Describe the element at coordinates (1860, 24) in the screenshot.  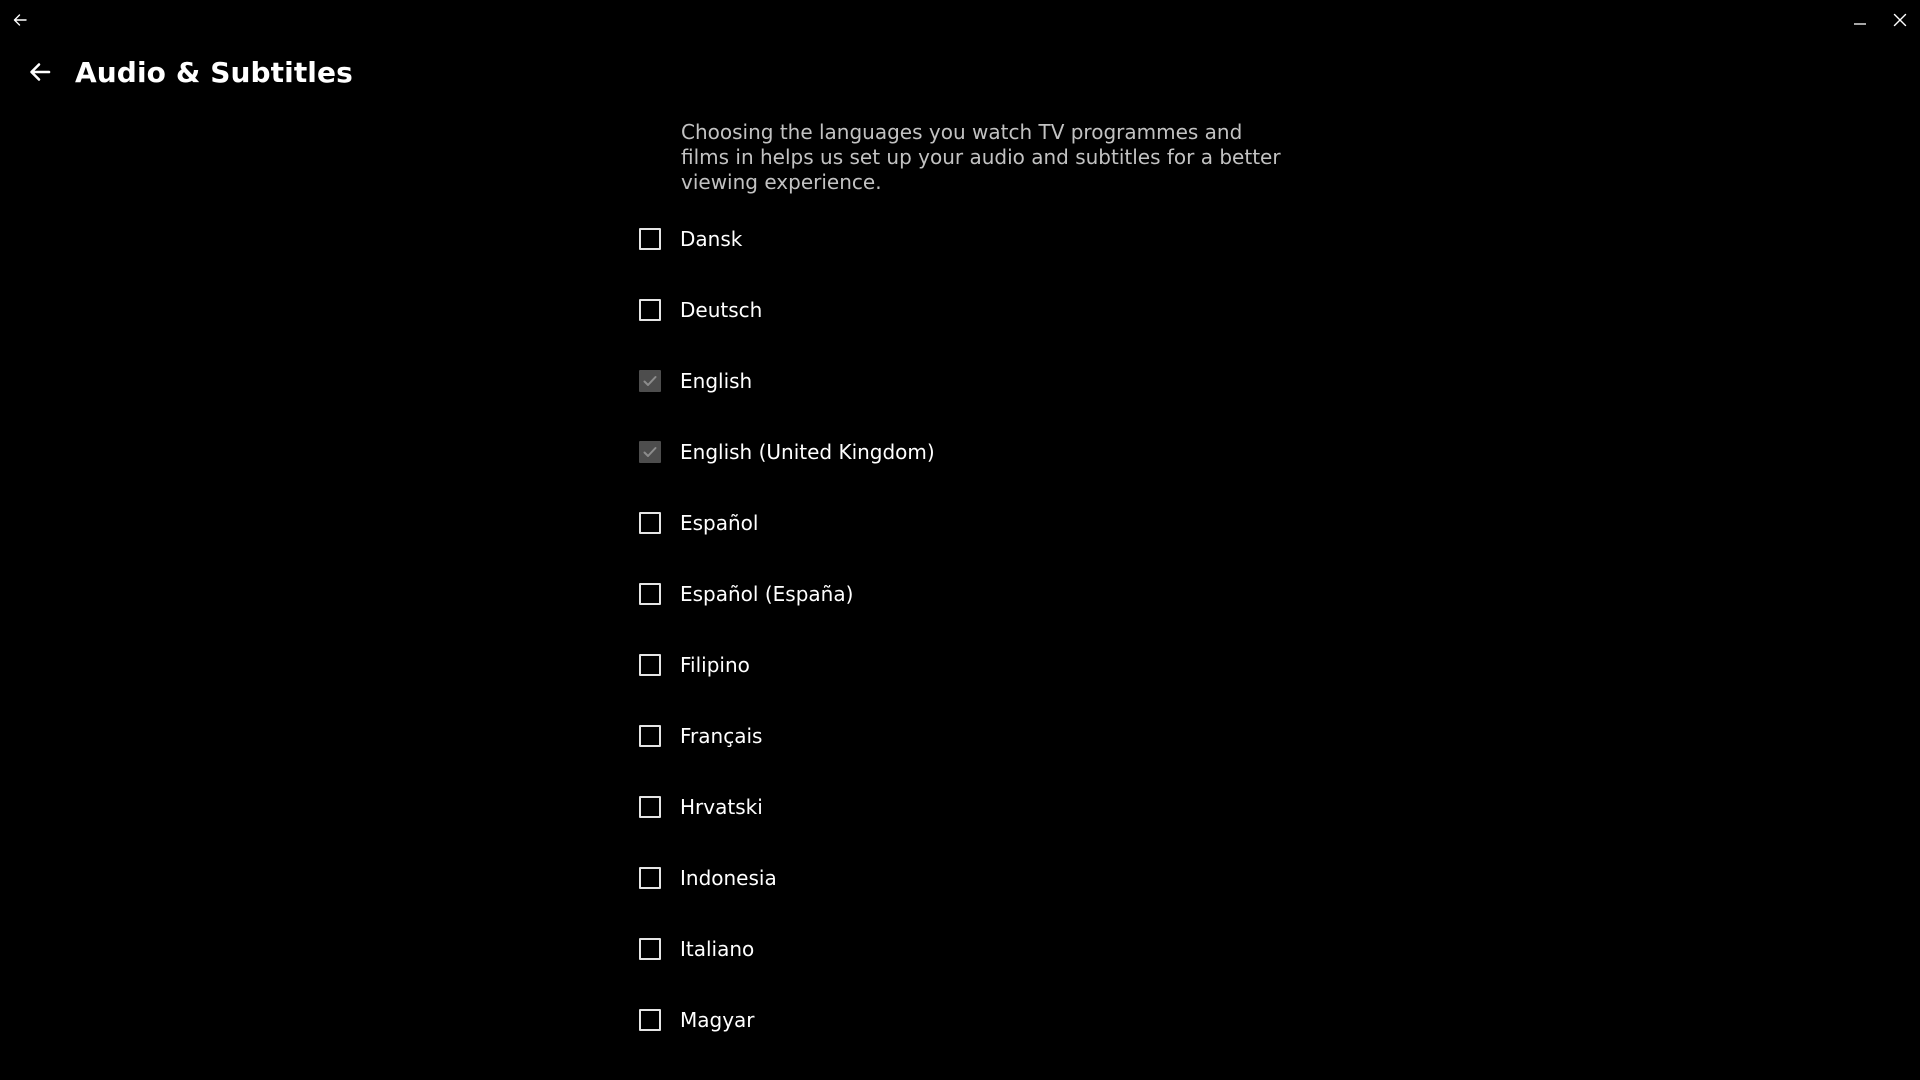
I see `minimize-icon` at that location.